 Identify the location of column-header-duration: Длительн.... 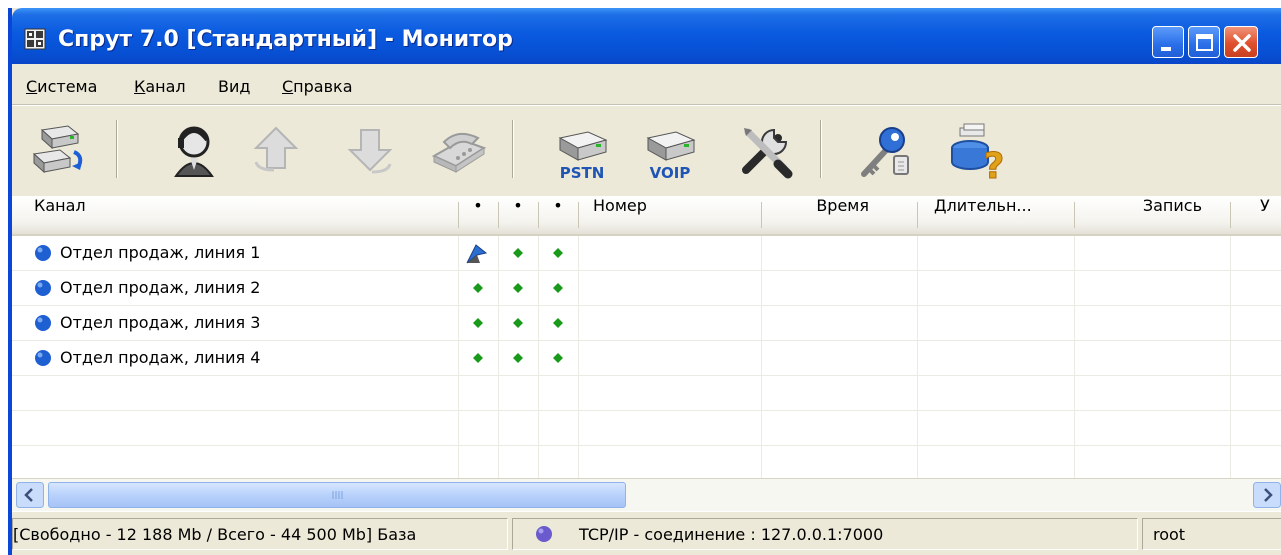
(1004, 215).